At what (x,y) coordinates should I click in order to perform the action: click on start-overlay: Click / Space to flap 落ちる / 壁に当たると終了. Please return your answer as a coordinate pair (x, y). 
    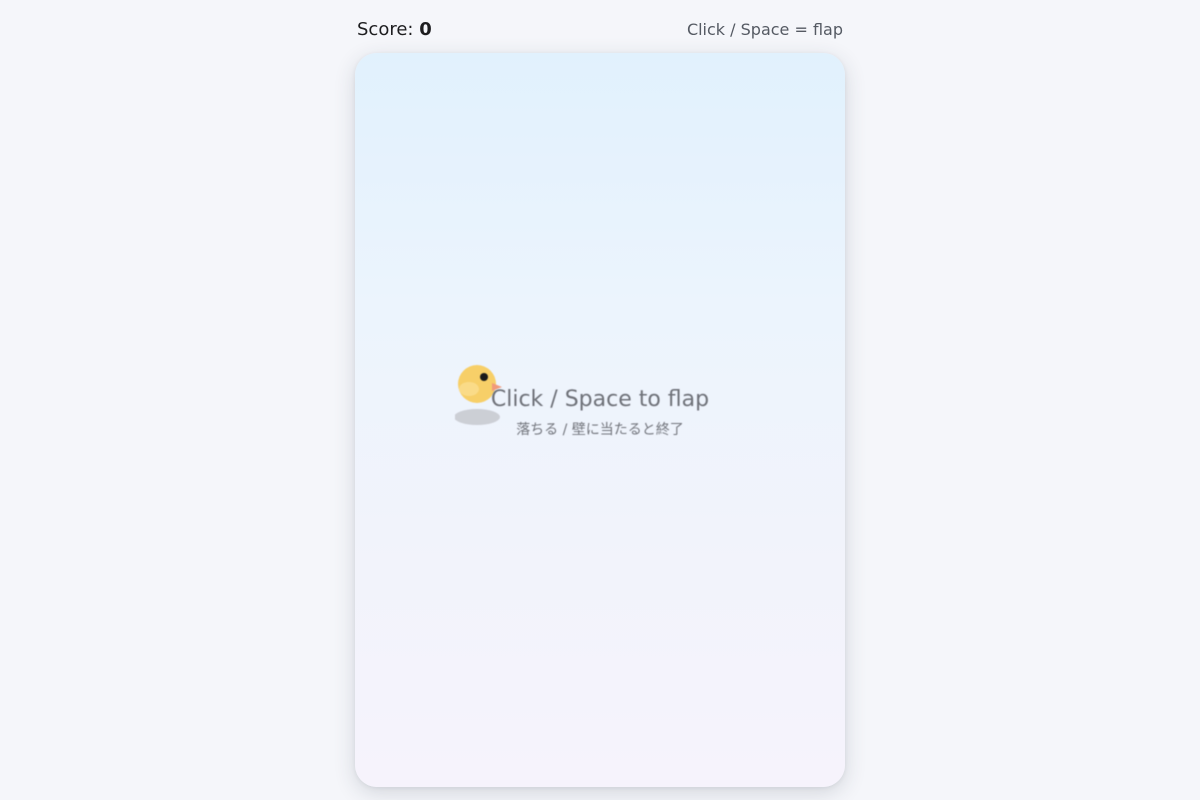
    Looking at the image, I should click on (600, 412).